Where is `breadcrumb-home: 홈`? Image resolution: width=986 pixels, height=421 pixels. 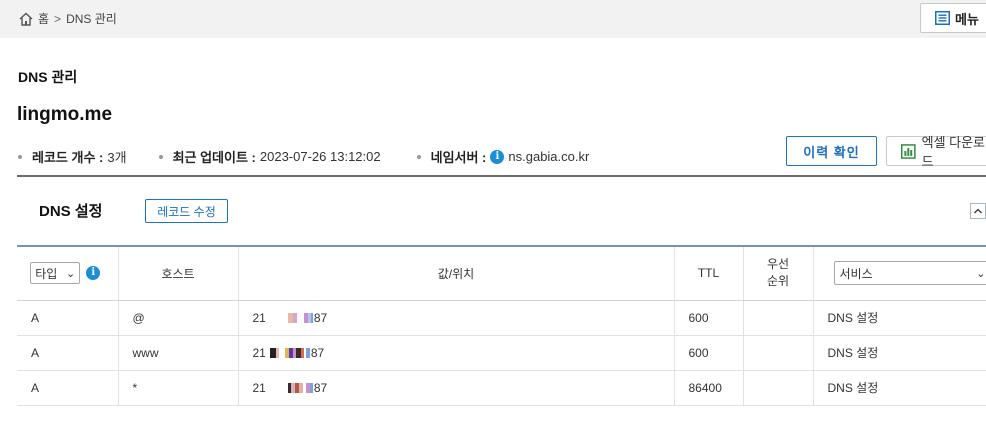
breadcrumb-home: 홈 is located at coordinates (43, 18).